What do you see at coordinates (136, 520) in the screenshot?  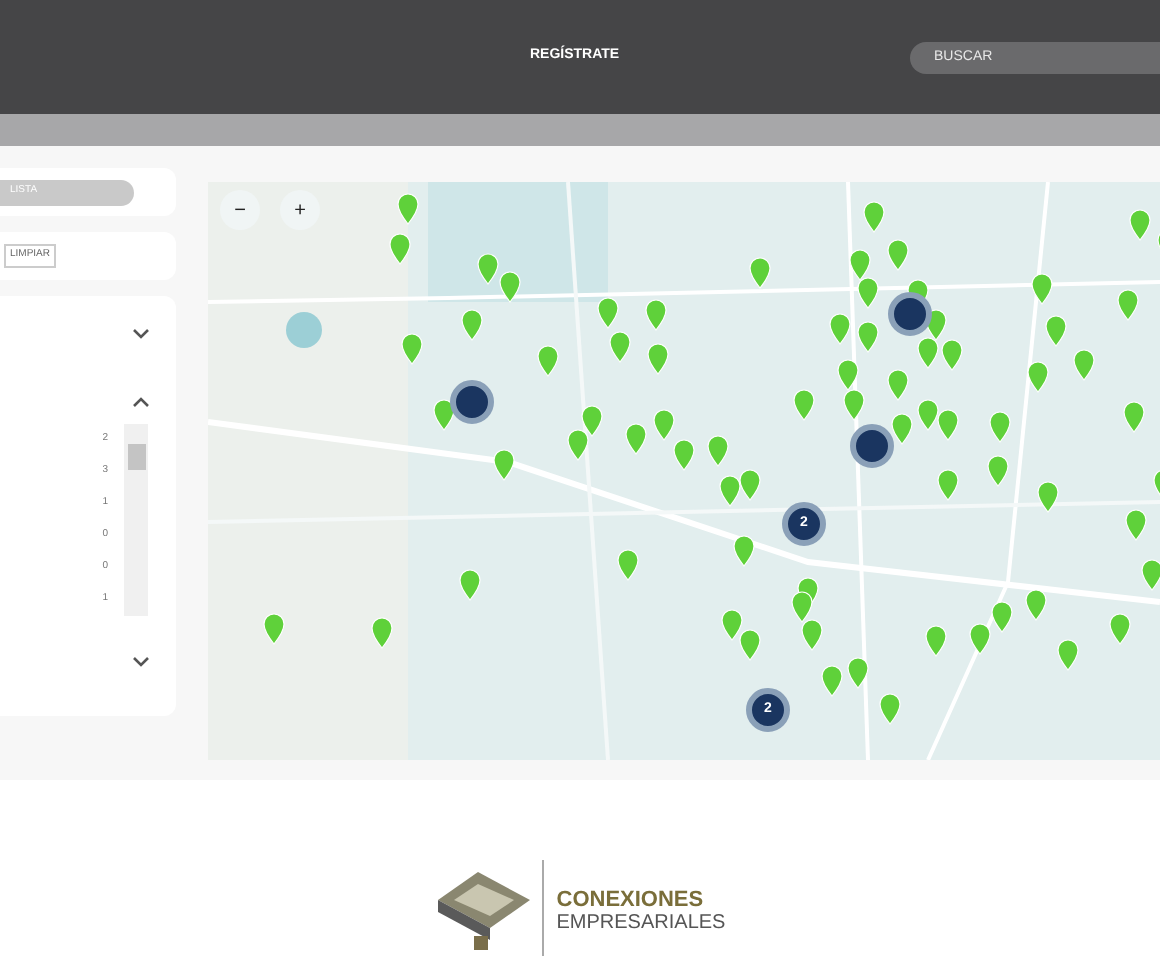 I see `scrollbar` at bounding box center [136, 520].